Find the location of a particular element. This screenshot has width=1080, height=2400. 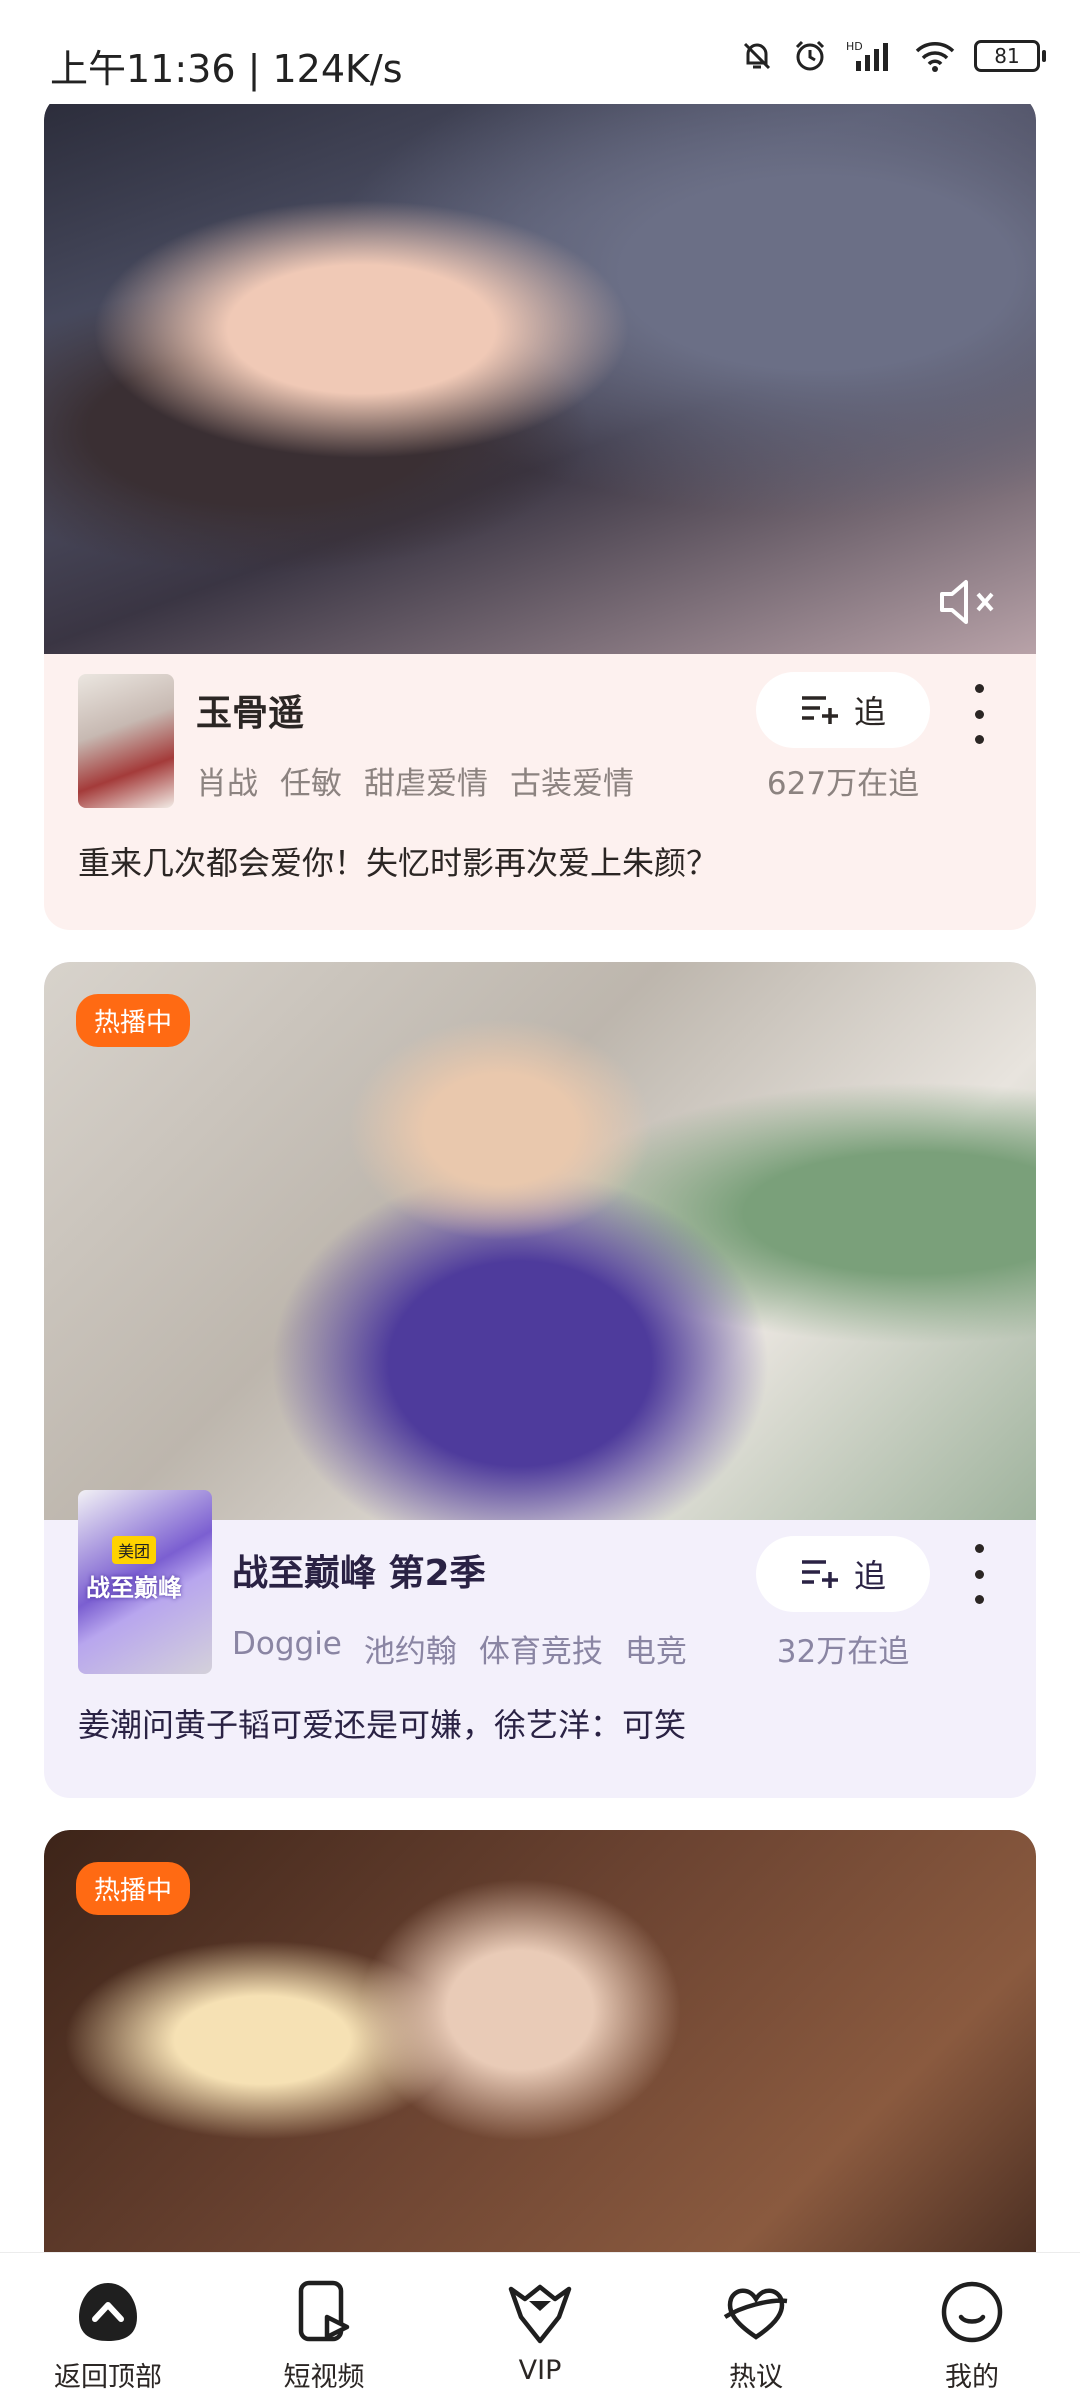

poster-thumbnail: 美团 战至巅峰 is located at coordinates (145, 1582).